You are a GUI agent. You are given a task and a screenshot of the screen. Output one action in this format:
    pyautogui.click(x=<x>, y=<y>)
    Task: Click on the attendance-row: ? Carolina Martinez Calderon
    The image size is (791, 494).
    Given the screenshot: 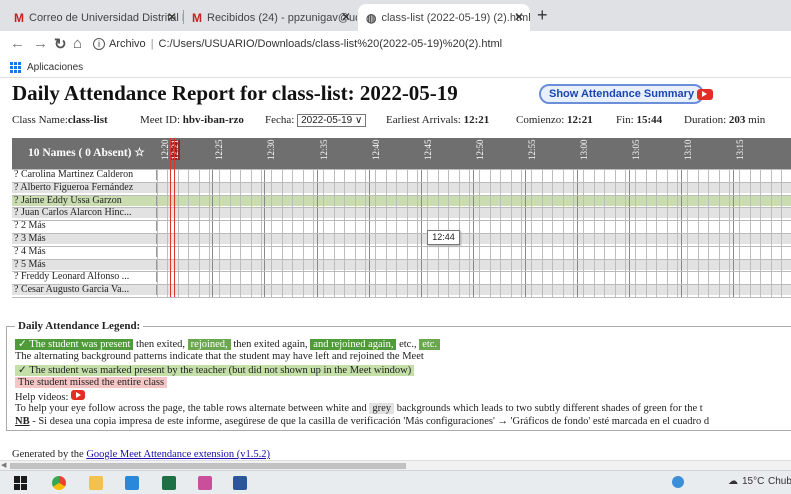 What is the action you would take?
    pyautogui.click(x=401, y=174)
    